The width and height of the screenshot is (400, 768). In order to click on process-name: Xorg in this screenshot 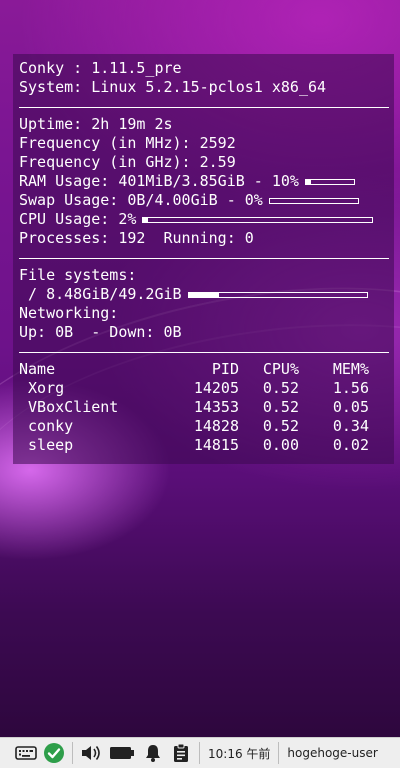, I will do `click(42, 388)`.